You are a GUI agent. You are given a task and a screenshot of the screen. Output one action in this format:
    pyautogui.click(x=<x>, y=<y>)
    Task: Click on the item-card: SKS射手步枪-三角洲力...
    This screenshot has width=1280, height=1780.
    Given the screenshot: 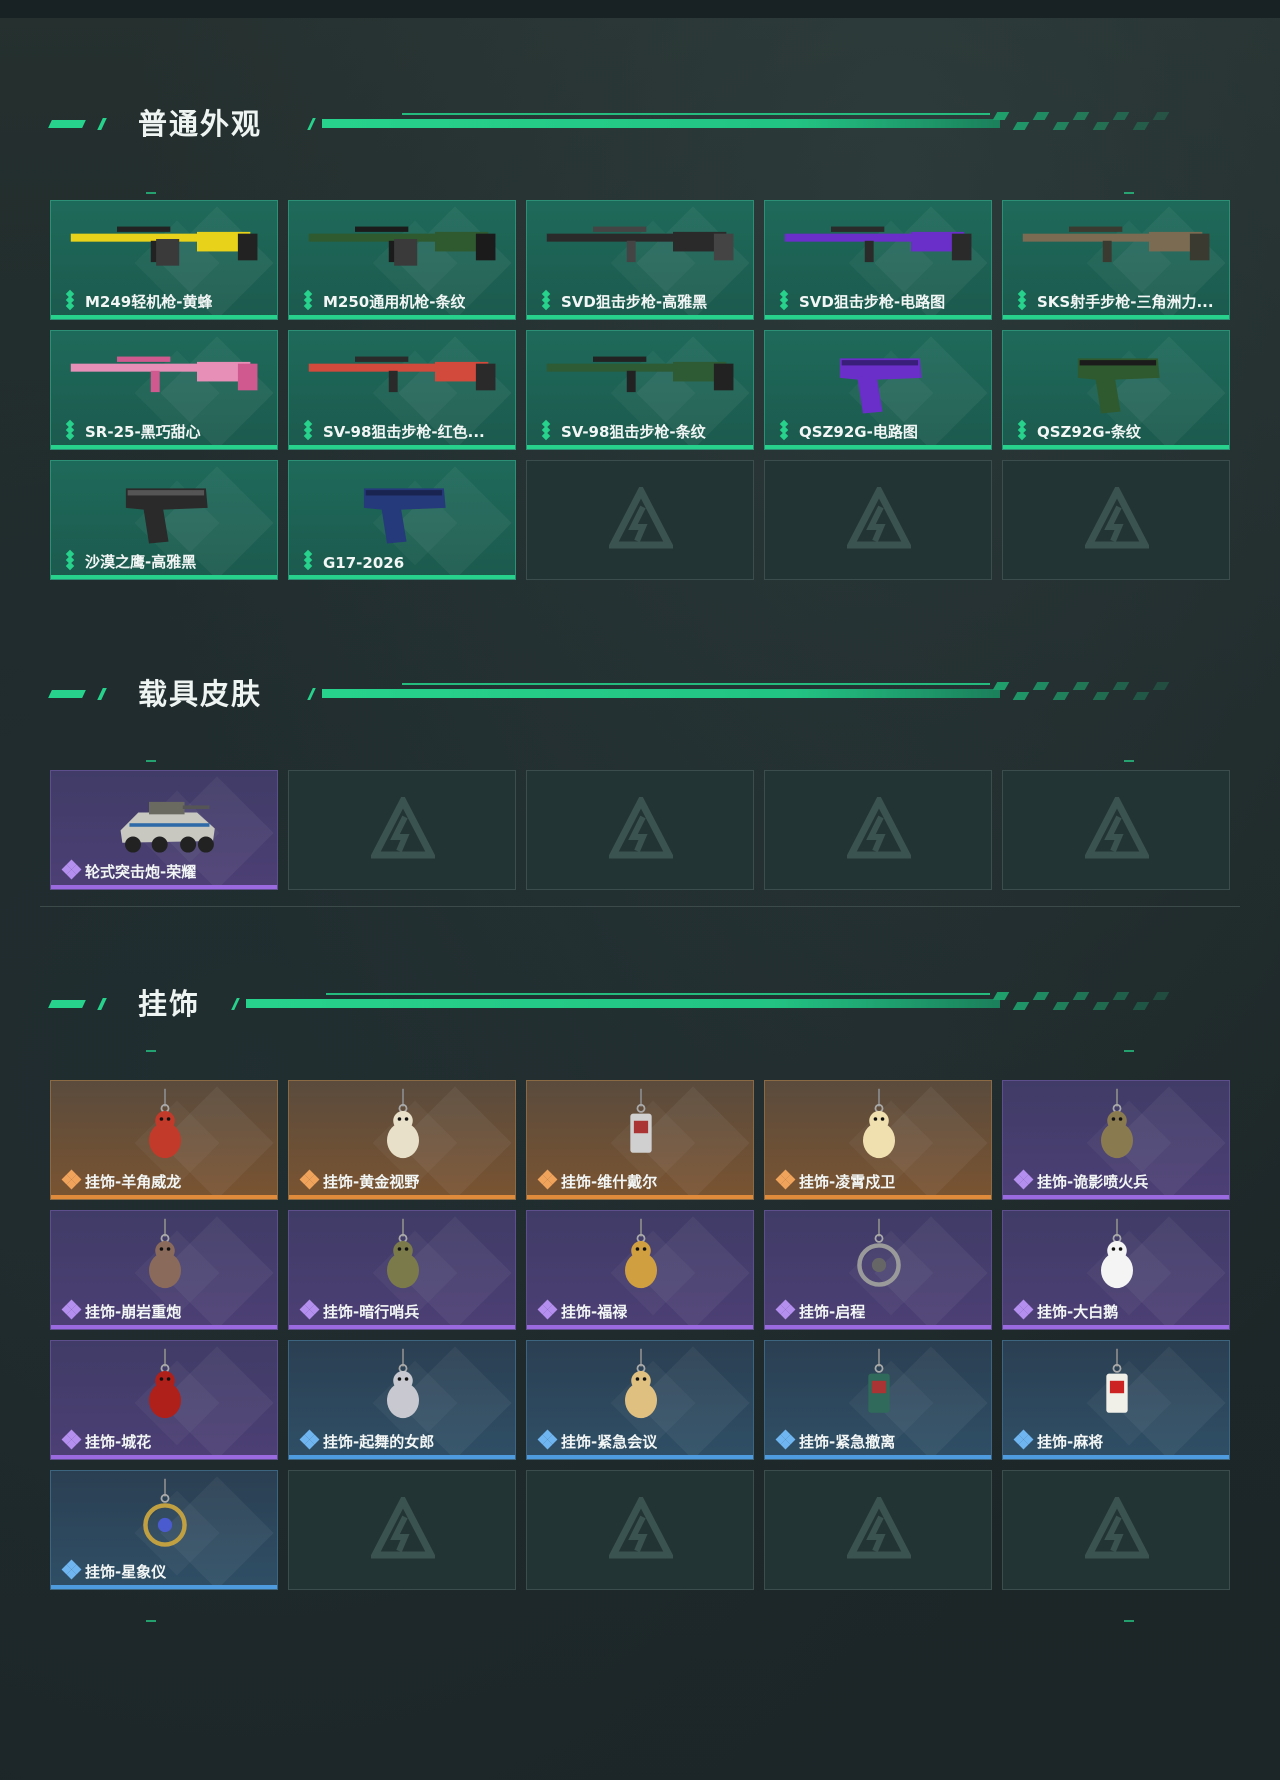 What is the action you would take?
    pyautogui.click(x=1116, y=260)
    